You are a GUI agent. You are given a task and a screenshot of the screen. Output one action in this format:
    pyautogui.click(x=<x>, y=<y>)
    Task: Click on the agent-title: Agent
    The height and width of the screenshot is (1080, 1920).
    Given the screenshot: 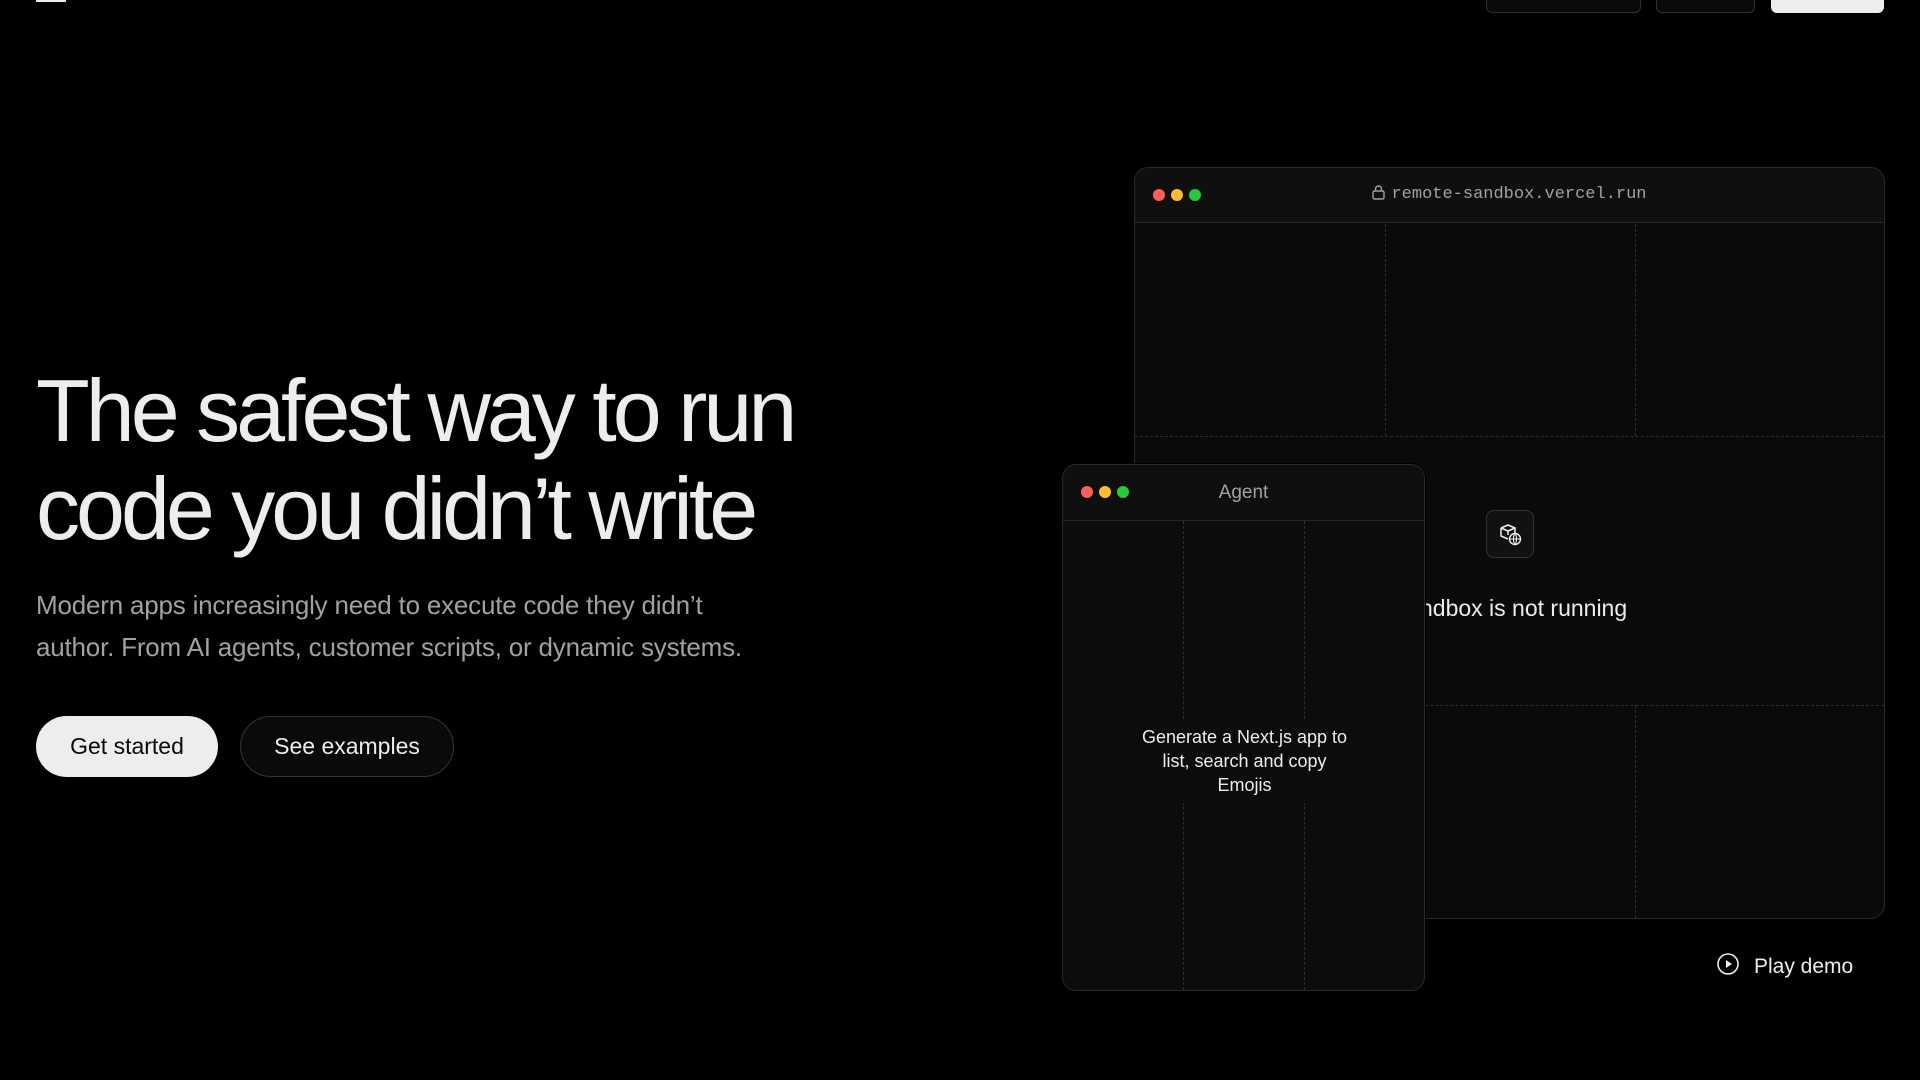 What is the action you would take?
    pyautogui.click(x=1243, y=492)
    